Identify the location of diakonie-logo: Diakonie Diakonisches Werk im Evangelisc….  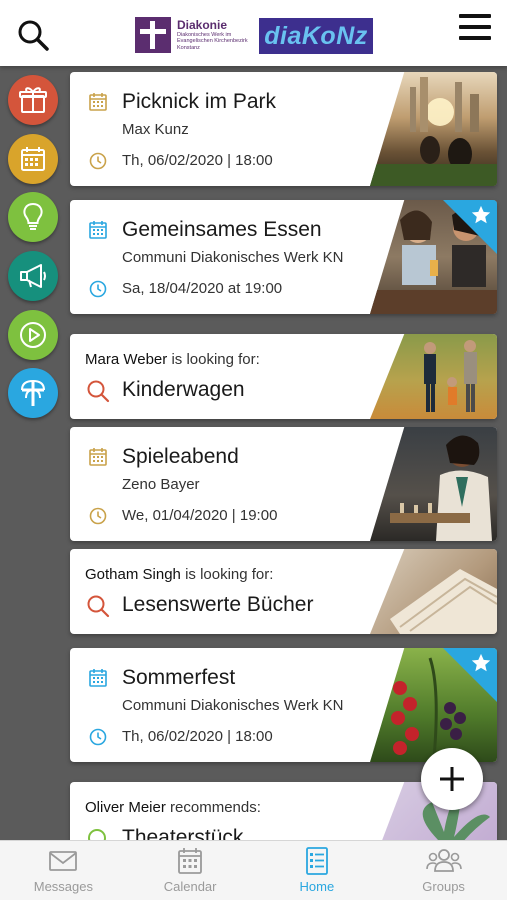
(195, 35).